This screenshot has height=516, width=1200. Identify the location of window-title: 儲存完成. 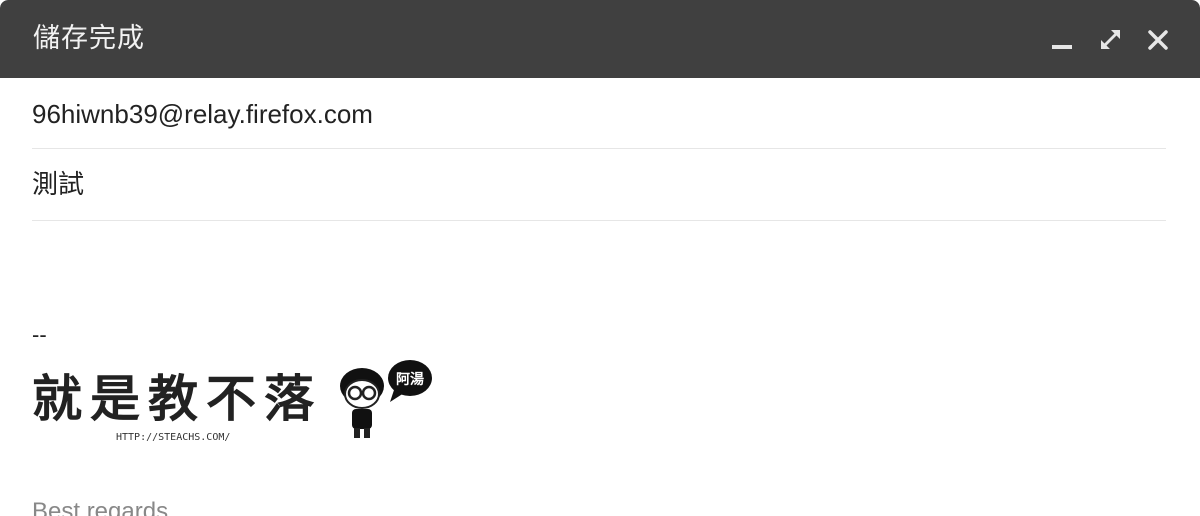
(89, 38).